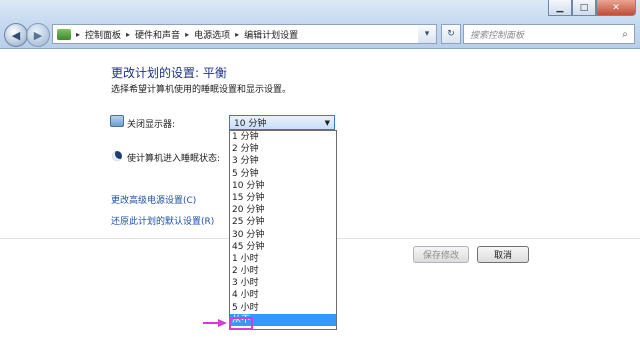 The height and width of the screenshot is (357, 640). Describe the element at coordinates (616, 8) in the screenshot. I see `close-button: ✕` at that location.